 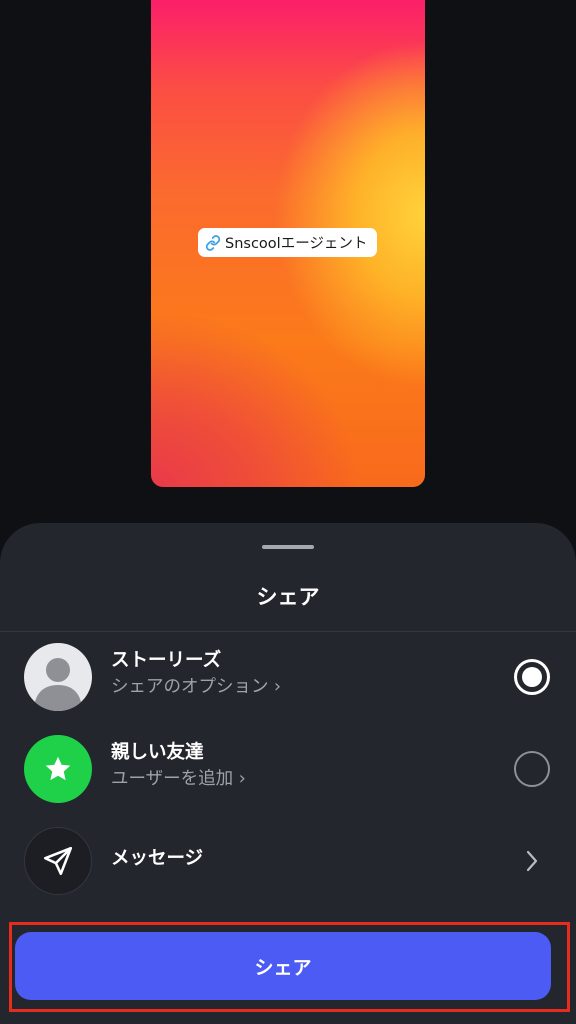 What do you see at coordinates (532, 769) in the screenshot?
I see `close-friends-radio` at bounding box center [532, 769].